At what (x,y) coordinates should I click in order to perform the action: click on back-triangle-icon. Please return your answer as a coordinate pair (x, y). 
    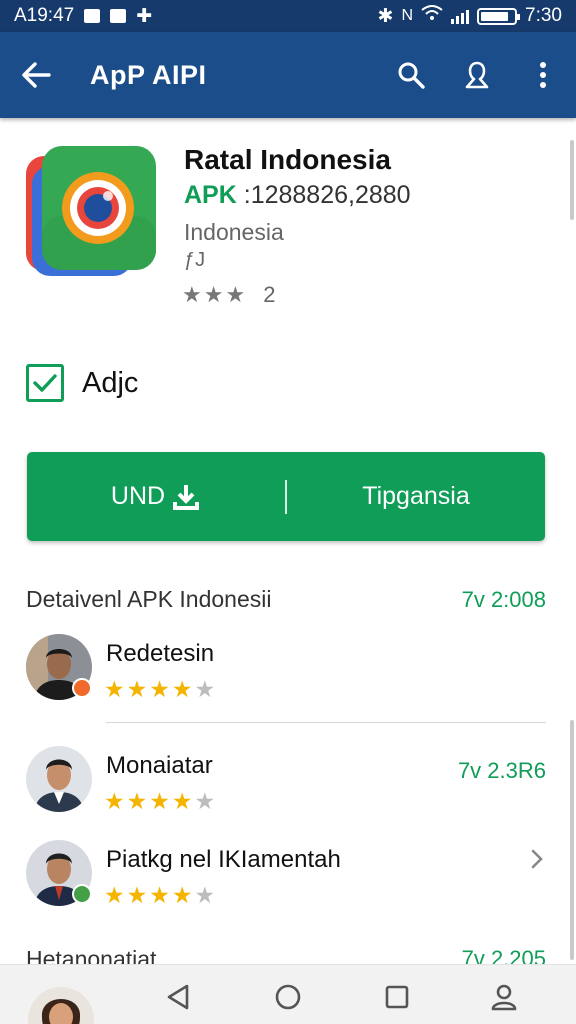
    Looking at the image, I should click on (178, 997).